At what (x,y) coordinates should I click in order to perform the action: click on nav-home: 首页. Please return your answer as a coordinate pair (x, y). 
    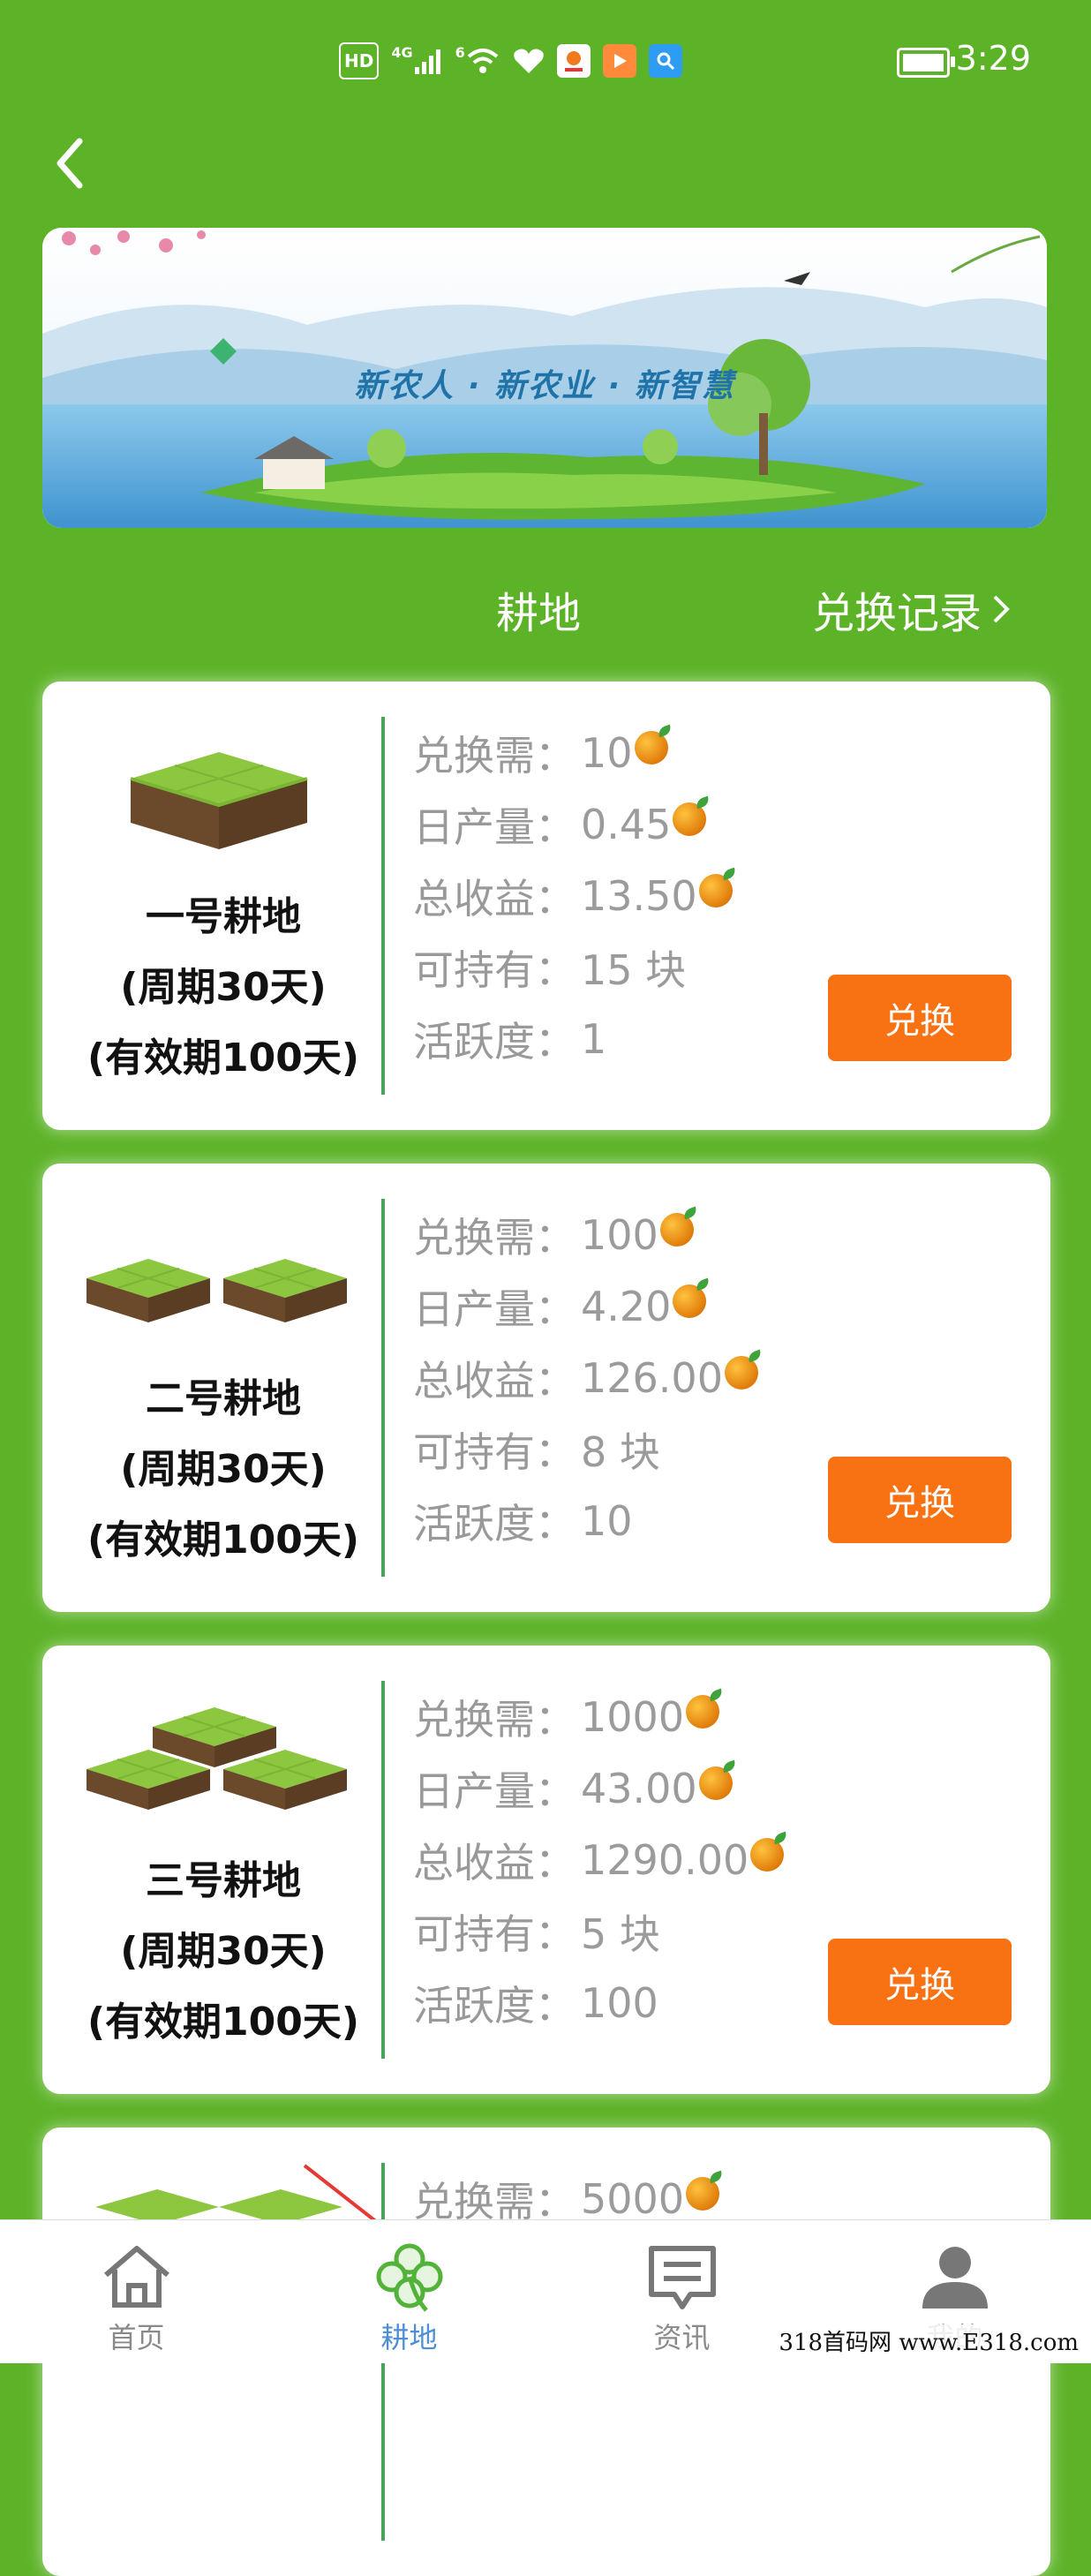
    Looking at the image, I should click on (136, 2292).